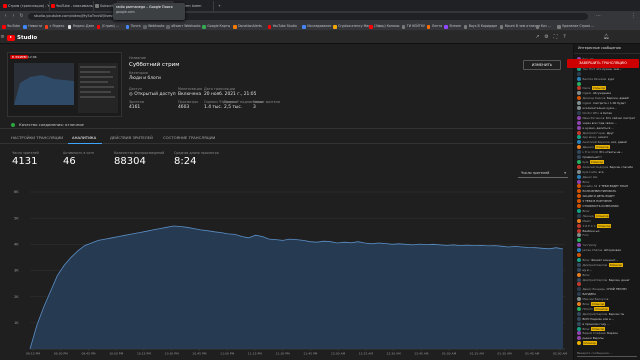 The height and width of the screenshot is (360, 640). Describe the element at coordinates (452, 26) in the screenshot. I see `bookmark-item: Stream` at that location.